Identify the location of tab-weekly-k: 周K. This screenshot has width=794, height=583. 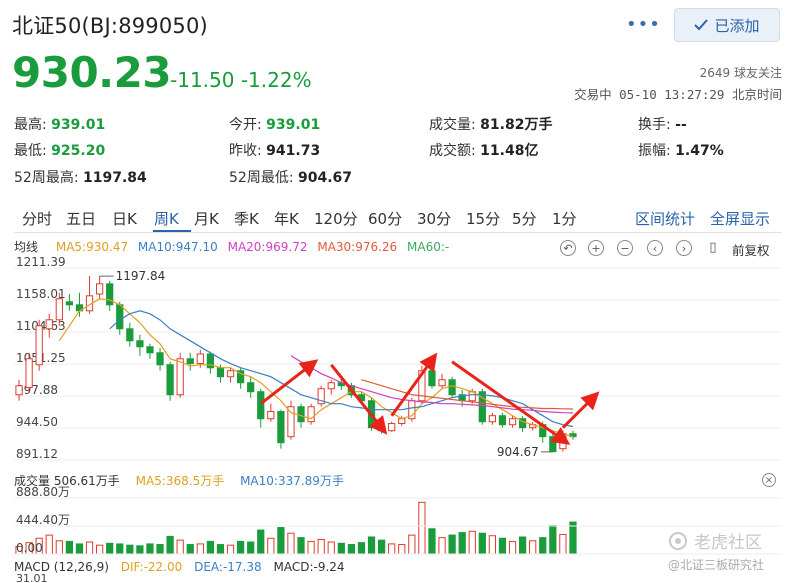
(166, 218).